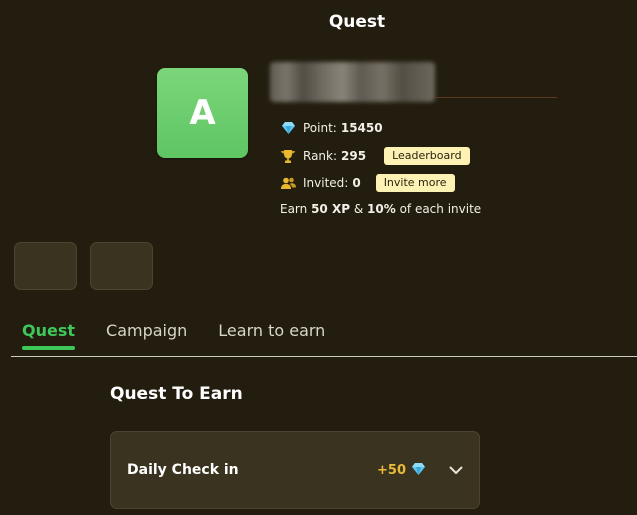 The width and height of the screenshot is (637, 515). Describe the element at coordinates (496, 97) in the screenshot. I see `username-underline` at that location.